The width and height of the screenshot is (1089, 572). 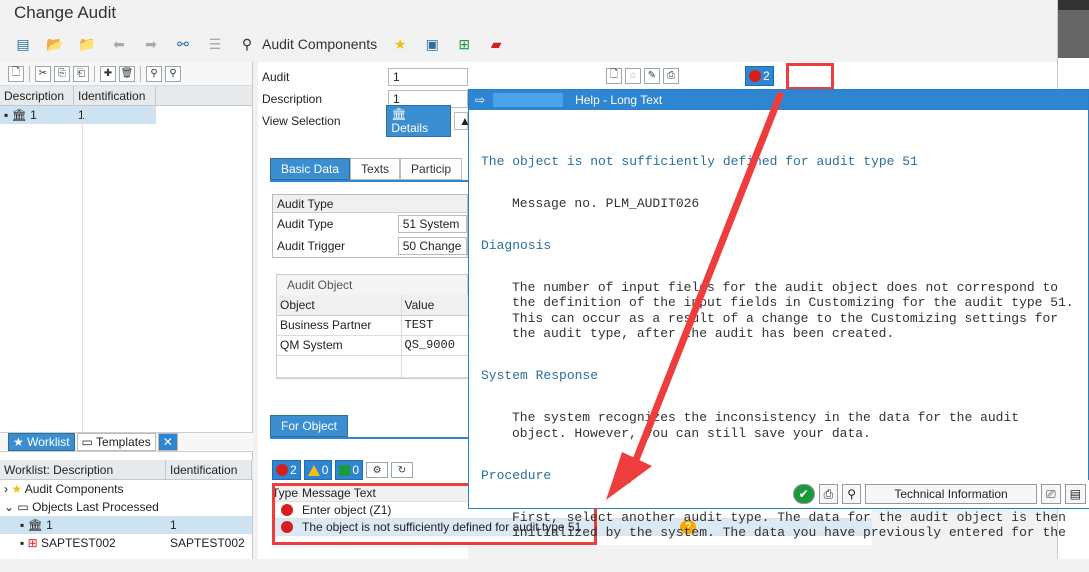 What do you see at coordinates (41, 442) in the screenshot?
I see `tab-worklist: ★ Worklist` at bounding box center [41, 442].